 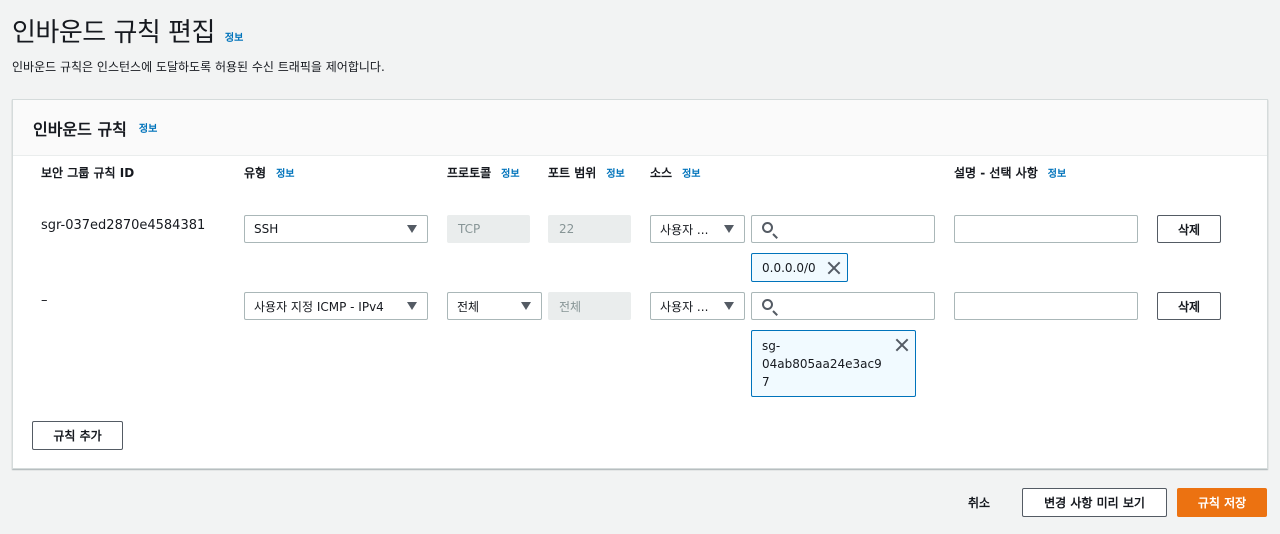 I want to click on token-line: 04ab805aa24e3ac9, so click(x=822, y=364).